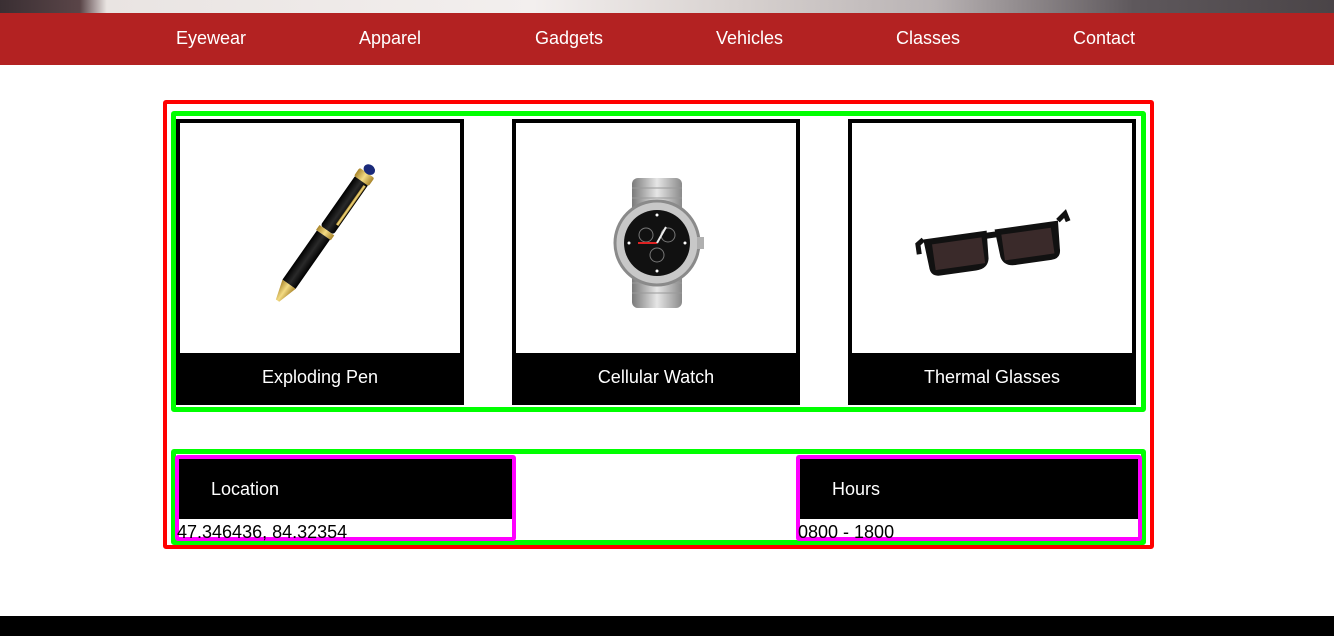 Image resolution: width=1334 pixels, height=636 pixels. Describe the element at coordinates (320, 377) in the screenshot. I see `product-name: Exploding Pen` at that location.